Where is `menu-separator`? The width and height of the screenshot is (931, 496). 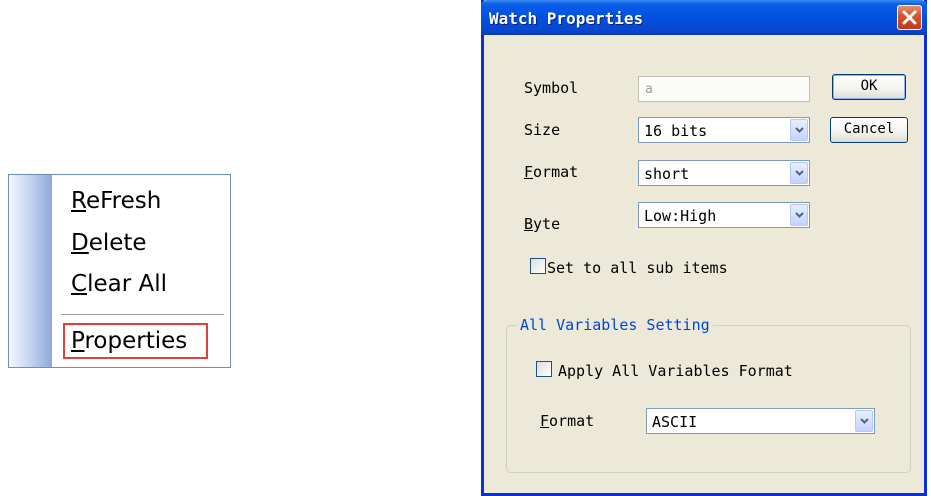
menu-separator is located at coordinates (142, 314).